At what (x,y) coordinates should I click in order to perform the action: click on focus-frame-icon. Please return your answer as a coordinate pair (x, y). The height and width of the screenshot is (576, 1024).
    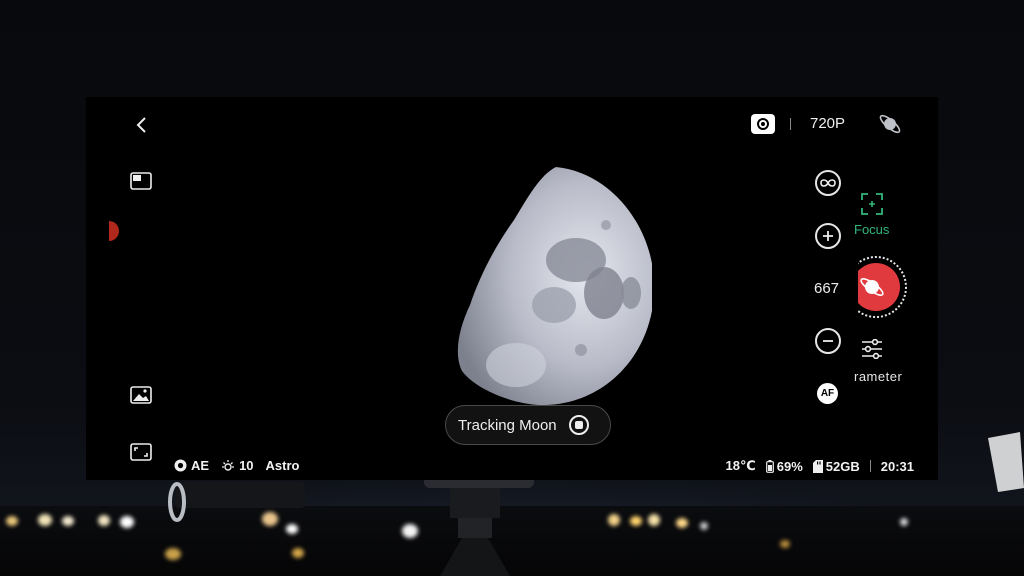
    Looking at the image, I should click on (872, 204).